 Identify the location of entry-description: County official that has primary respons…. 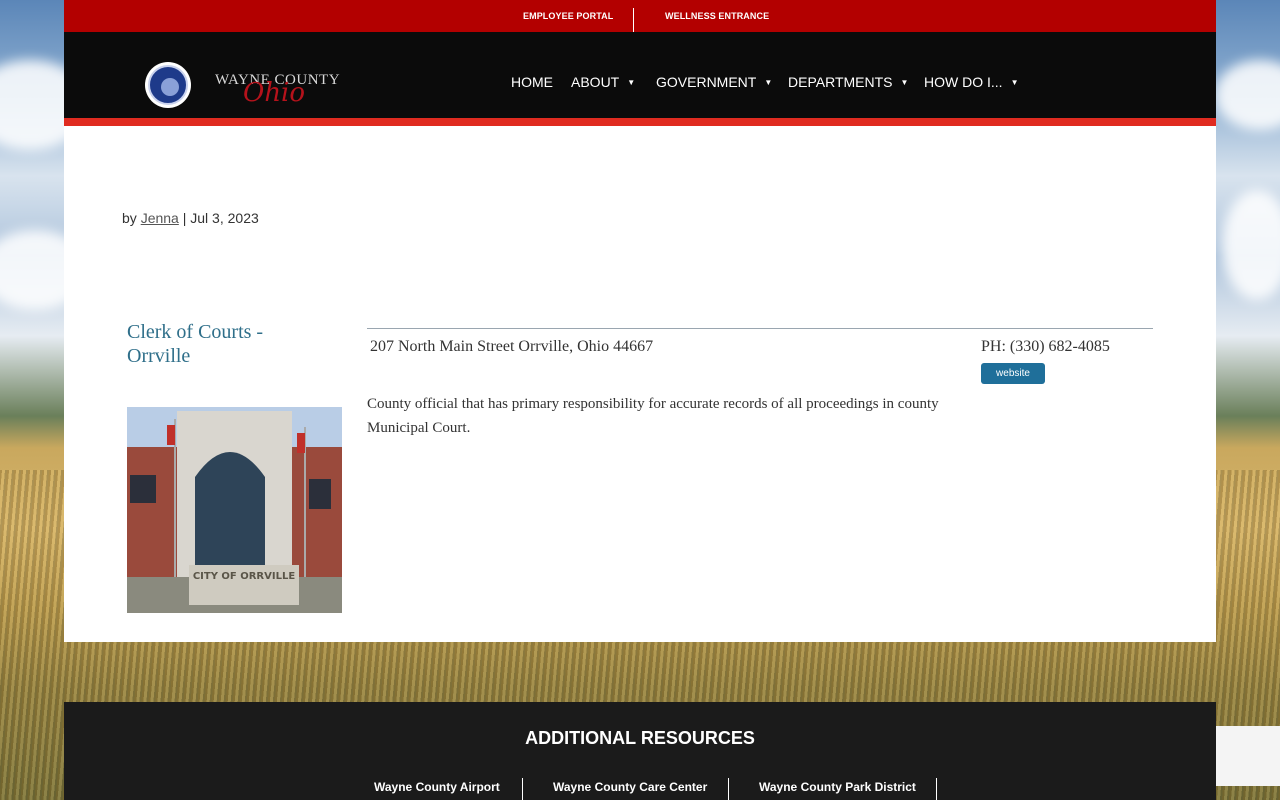
(653, 416).